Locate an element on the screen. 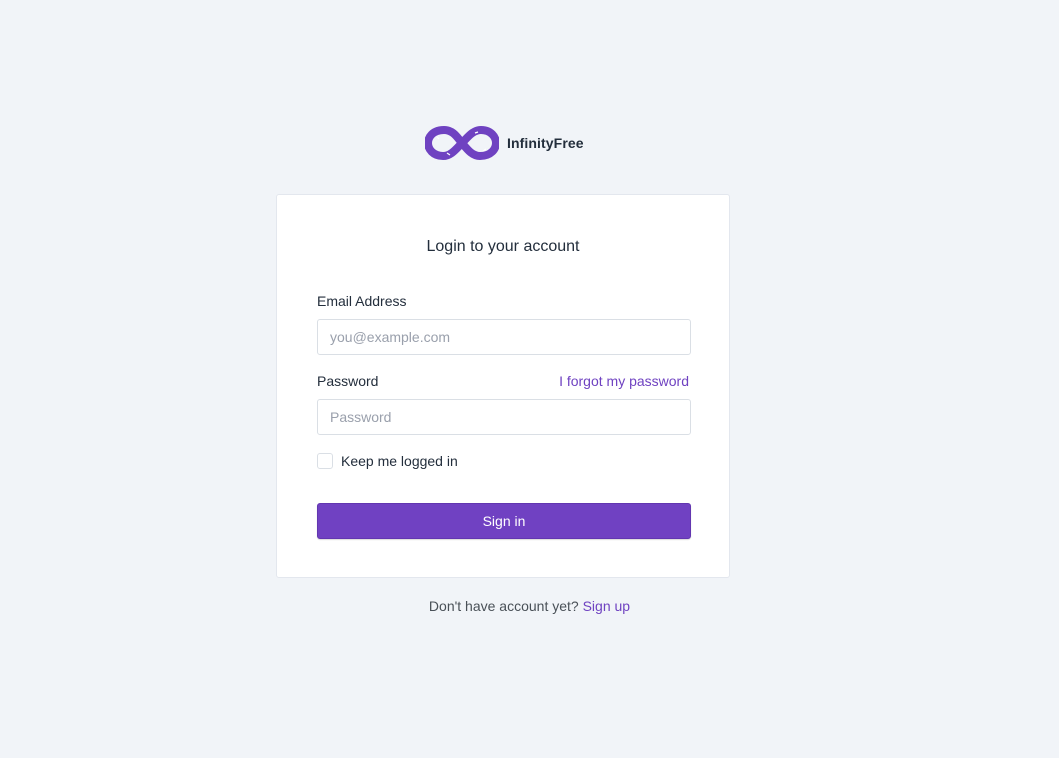 This screenshot has height=758, width=1059. brand: InfinityFree is located at coordinates (504, 143).